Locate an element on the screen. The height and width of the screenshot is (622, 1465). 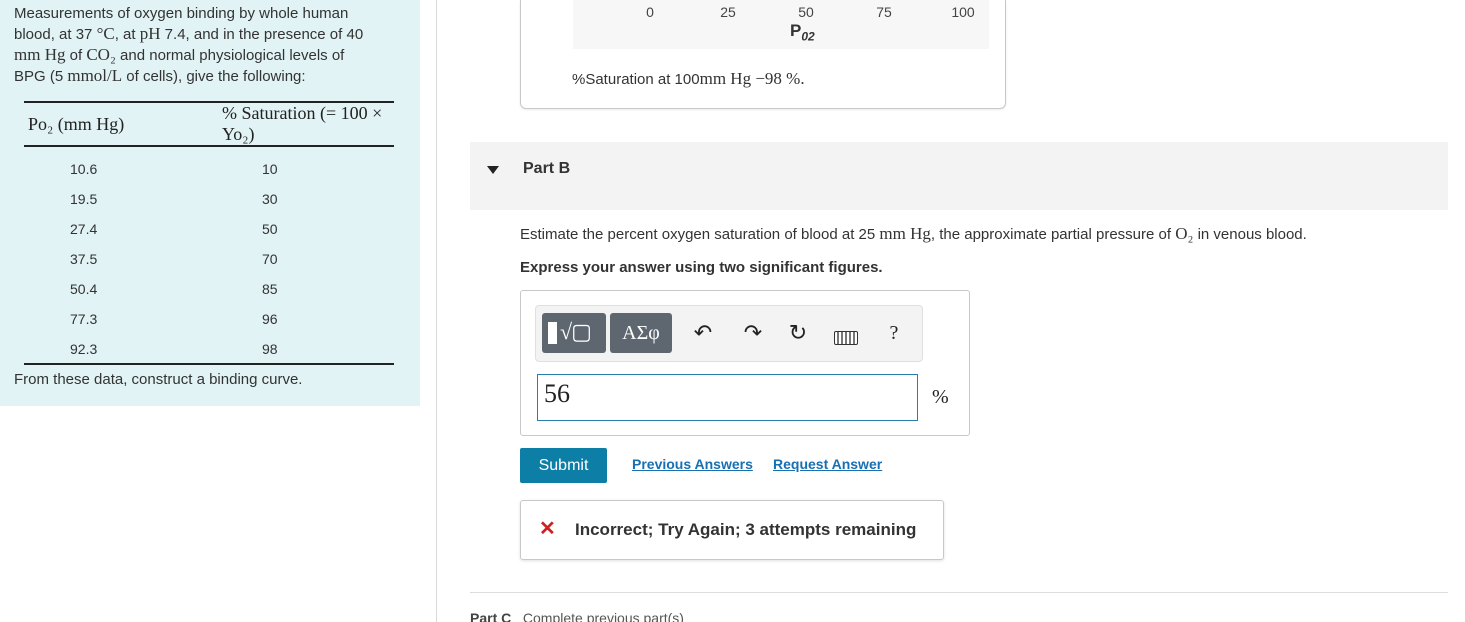
binding-curve-graph is located at coordinates (781, 24).